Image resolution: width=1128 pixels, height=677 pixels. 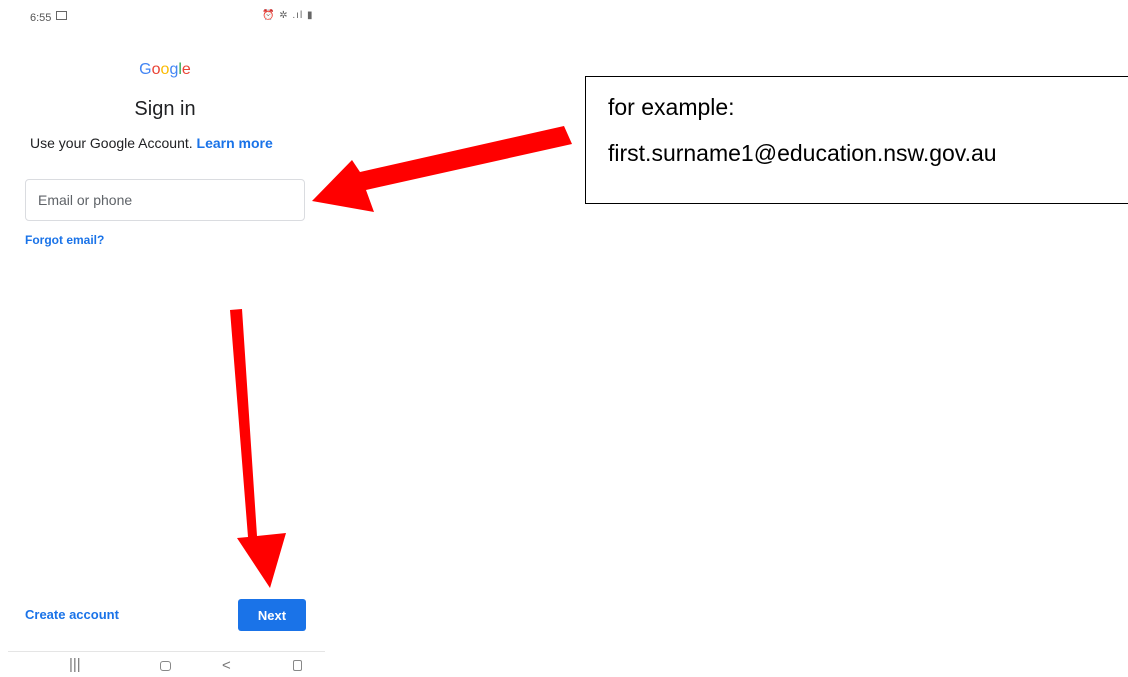 What do you see at coordinates (165, 70) in the screenshot?
I see `google-logo: Google` at bounding box center [165, 70].